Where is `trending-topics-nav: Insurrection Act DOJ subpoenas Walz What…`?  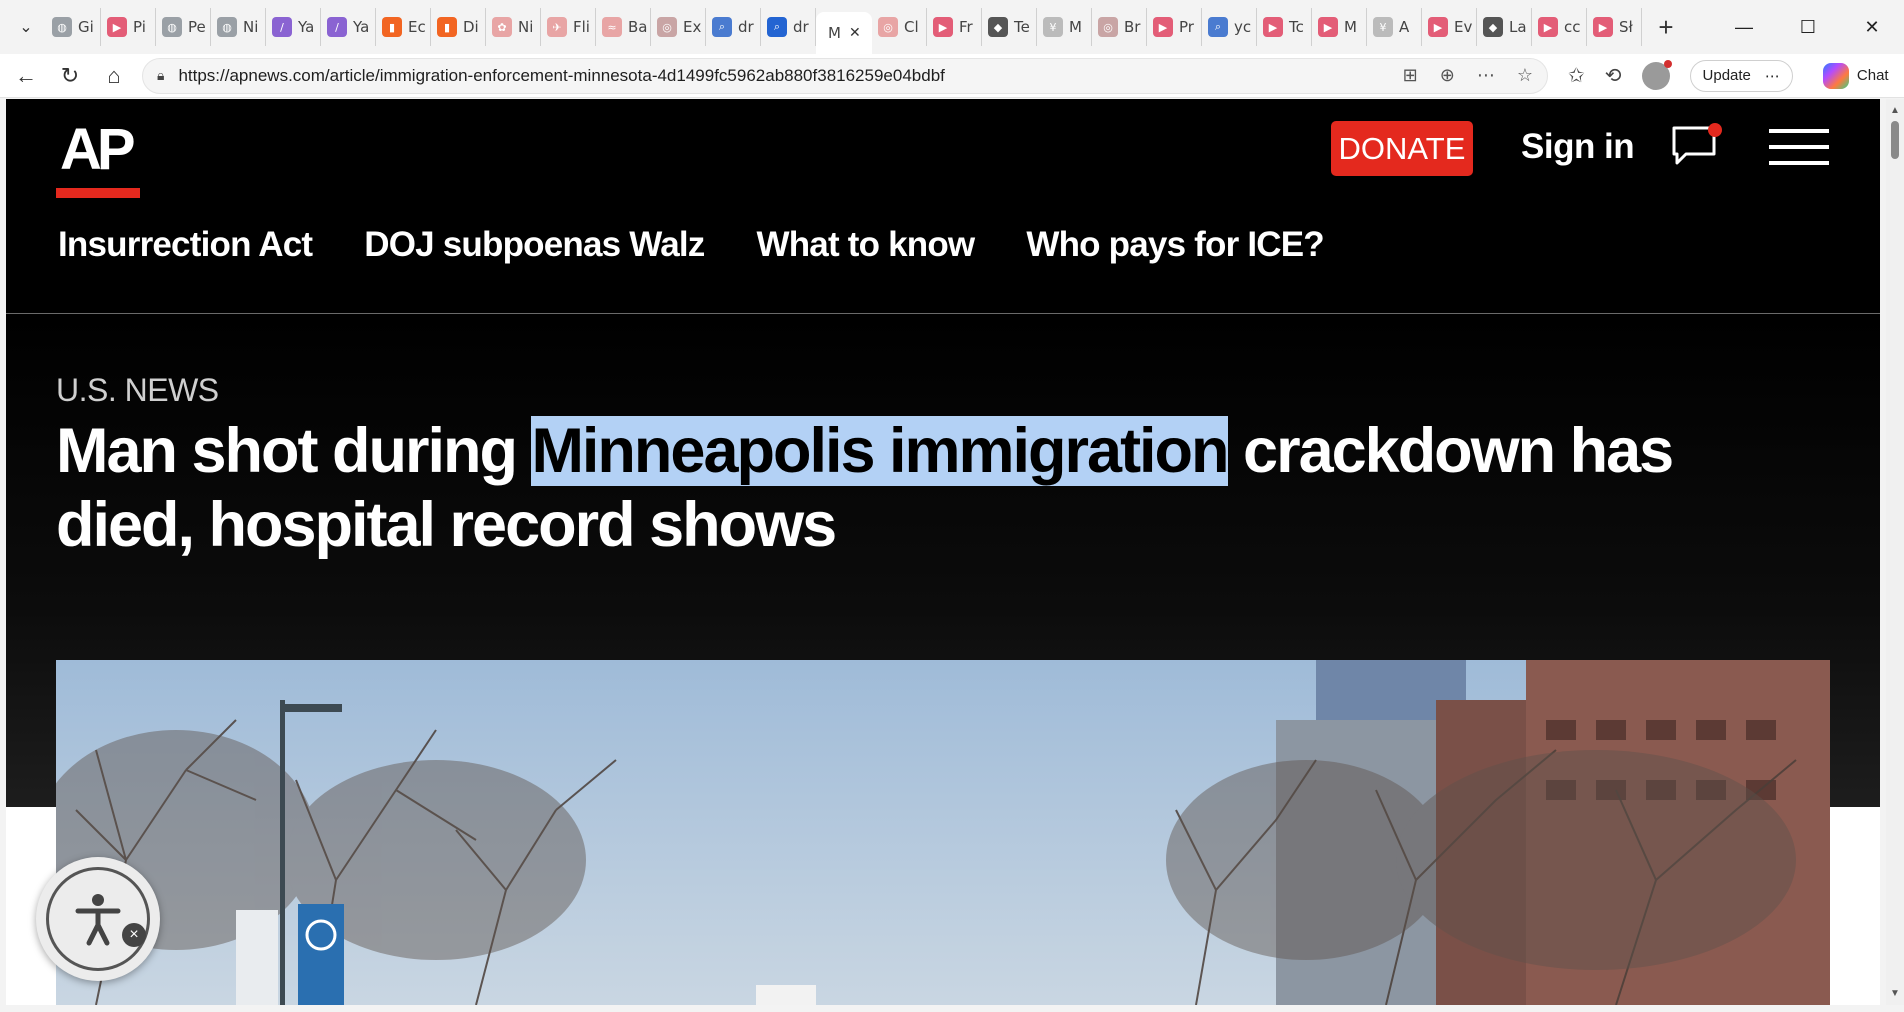 trending-topics-nav: Insurrection Act DOJ subpoenas Walz What… is located at coordinates (691, 245).